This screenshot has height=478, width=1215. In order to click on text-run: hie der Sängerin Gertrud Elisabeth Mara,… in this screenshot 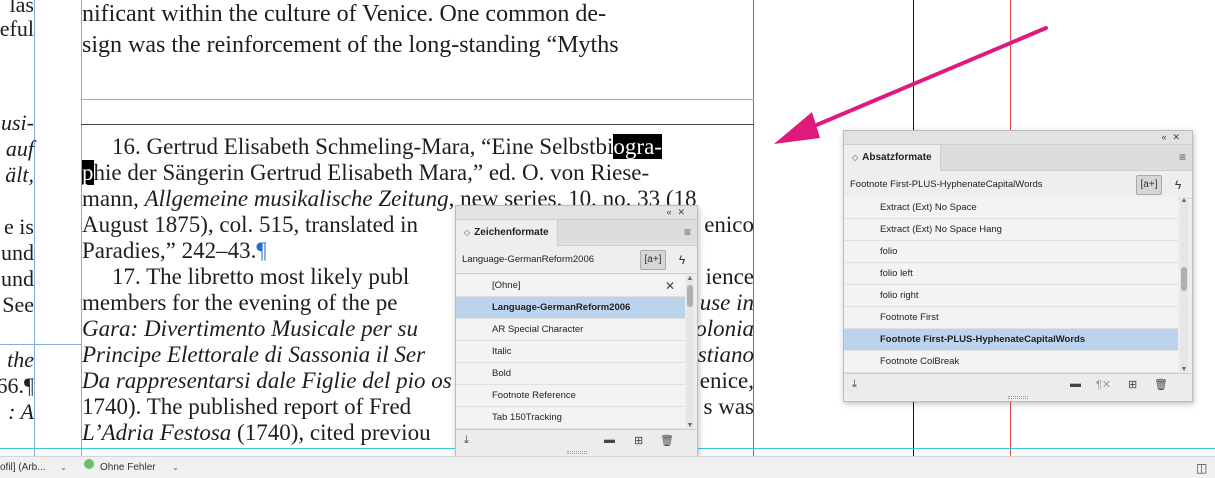, I will do `click(371, 172)`.